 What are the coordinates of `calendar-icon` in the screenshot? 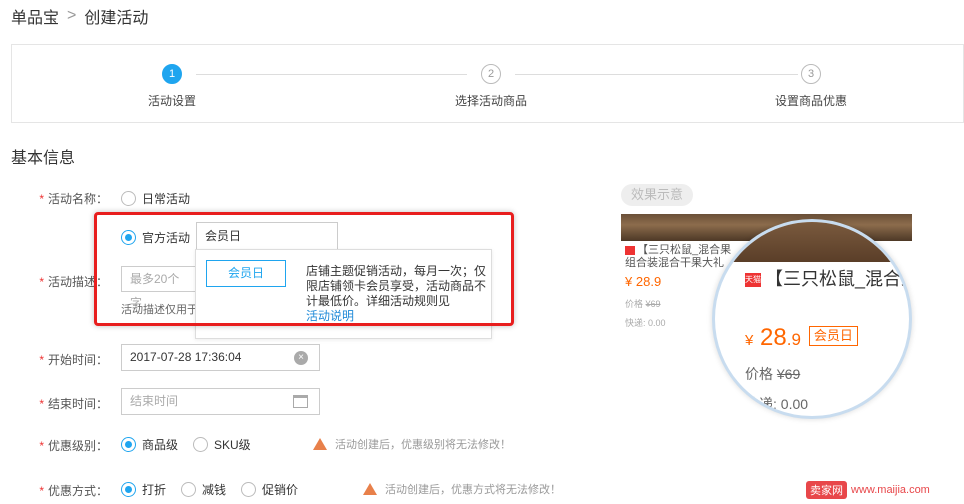 It's located at (300, 401).